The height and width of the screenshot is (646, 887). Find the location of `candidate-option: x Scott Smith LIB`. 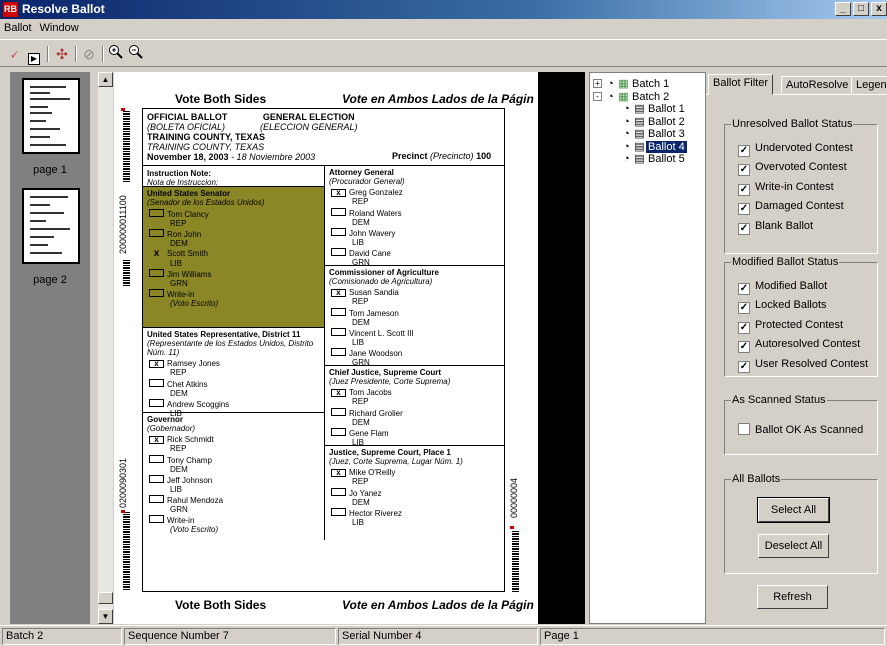

candidate-option: x Scott Smith LIB is located at coordinates (178, 259).